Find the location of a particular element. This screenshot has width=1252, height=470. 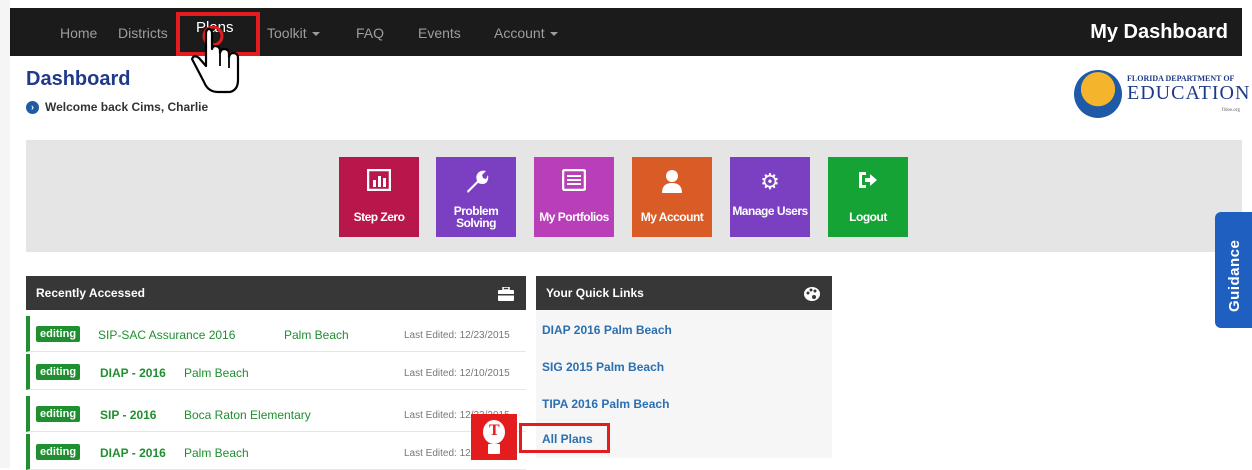

all-plans-highlight-box is located at coordinates (564, 438).